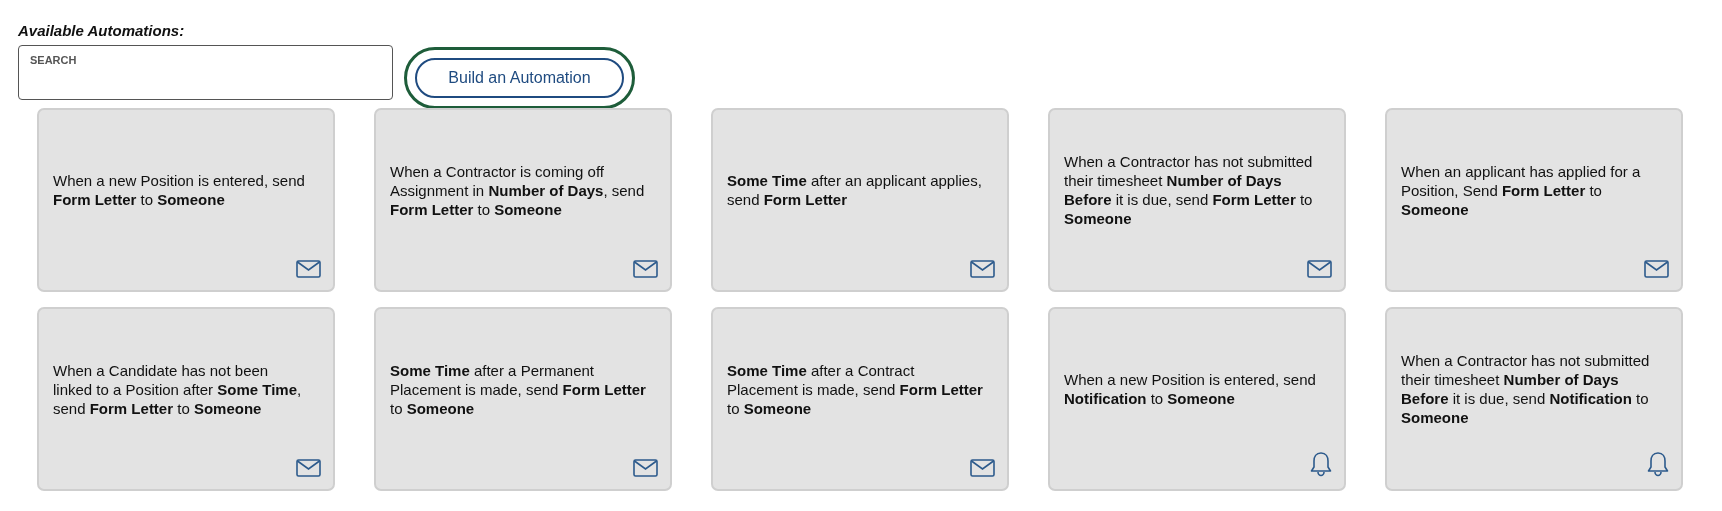  Describe the element at coordinates (518, 389) in the screenshot. I see `automation-description: Some Time after a Permanent Placement is made, send Form Letter to Someone` at that location.